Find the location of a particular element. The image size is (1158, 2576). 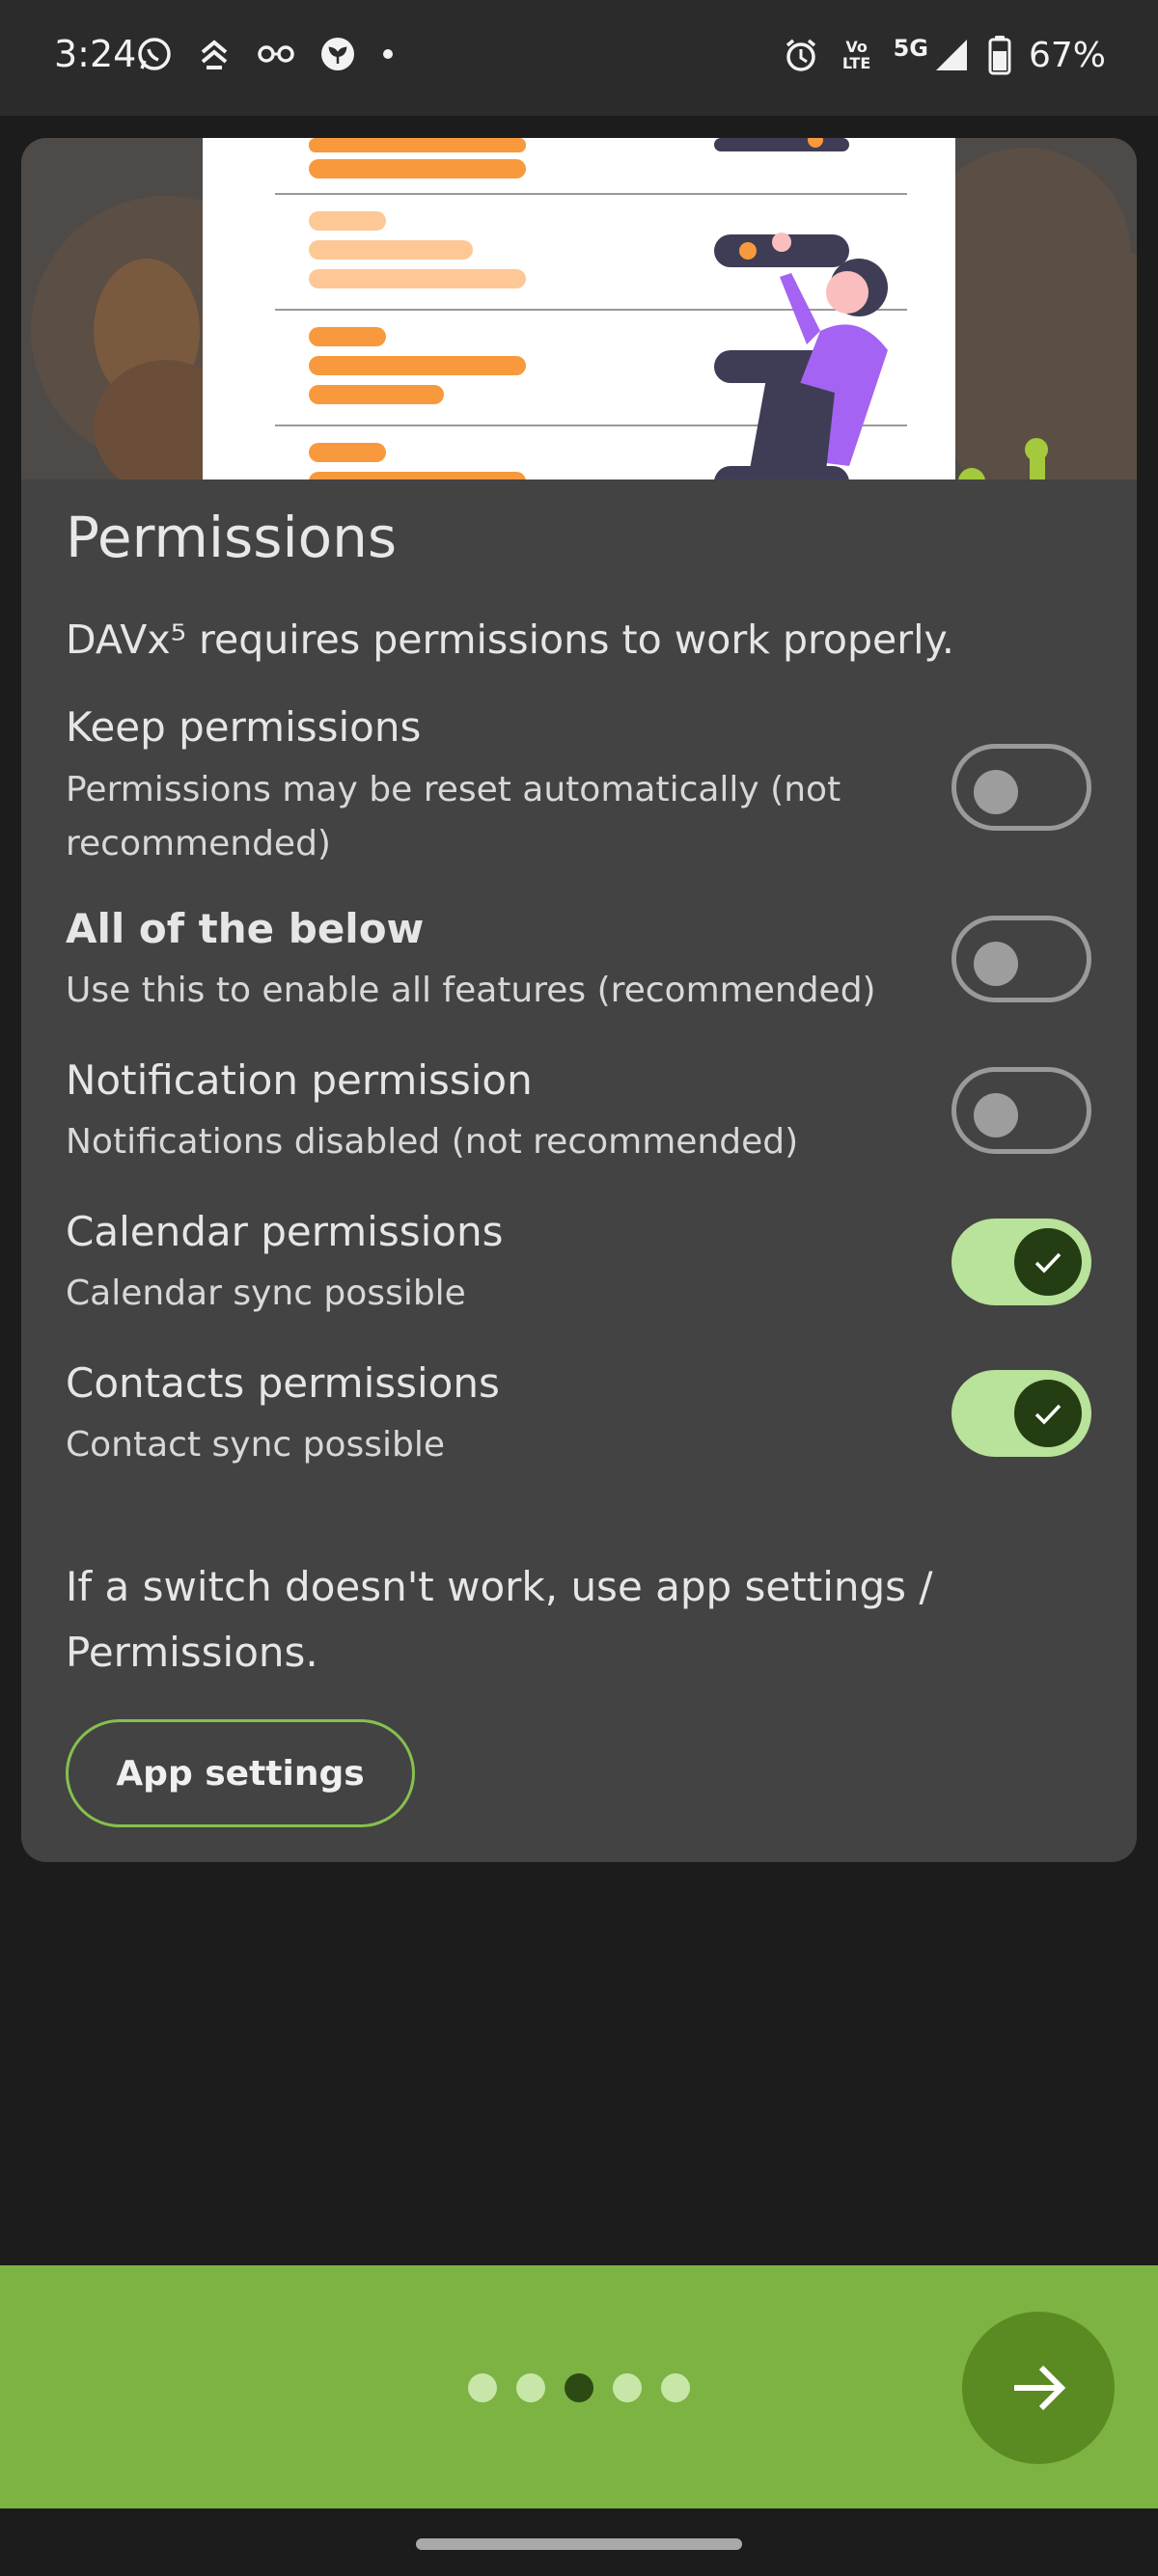

app-settings-button: App settings is located at coordinates (240, 1773).